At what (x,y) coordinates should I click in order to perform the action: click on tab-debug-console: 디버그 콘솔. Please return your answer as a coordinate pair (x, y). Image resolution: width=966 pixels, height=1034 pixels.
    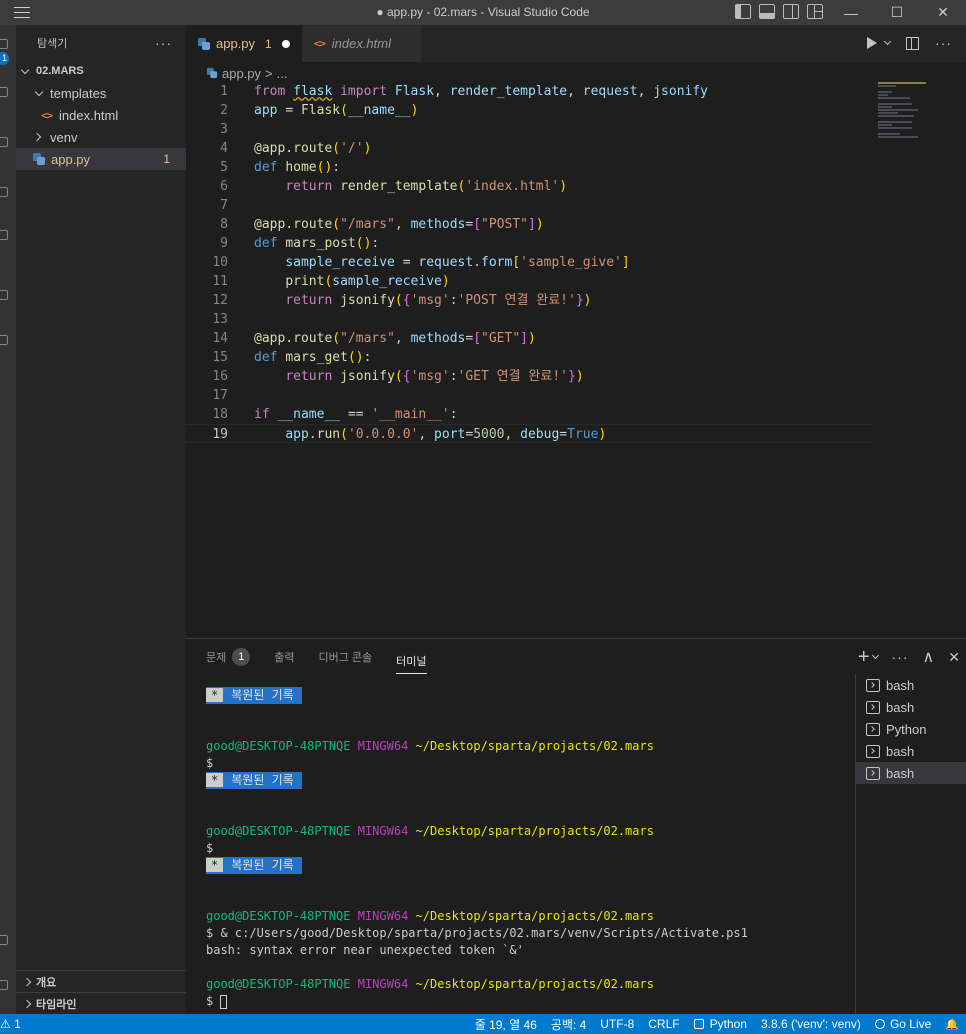
    Looking at the image, I should click on (346, 656).